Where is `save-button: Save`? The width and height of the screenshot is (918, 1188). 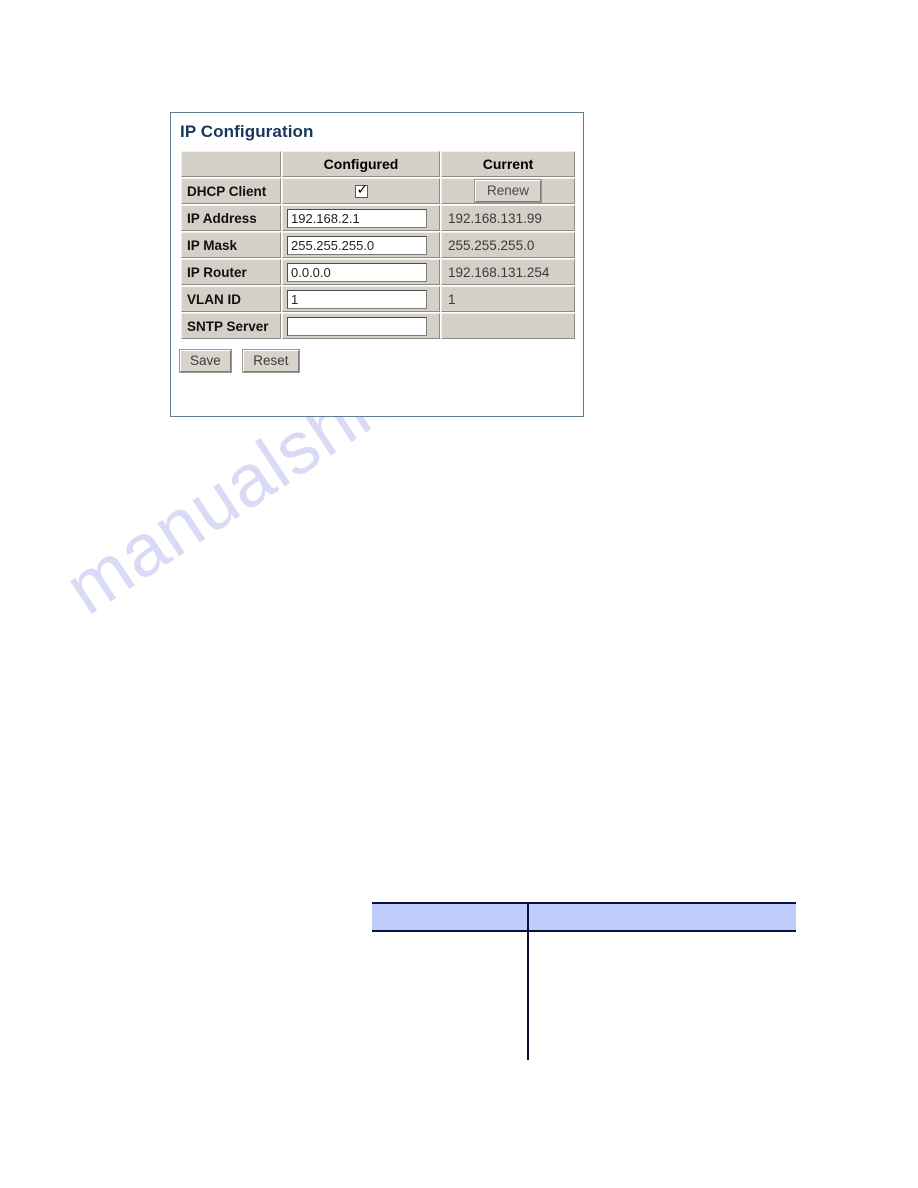
save-button: Save is located at coordinates (205, 361).